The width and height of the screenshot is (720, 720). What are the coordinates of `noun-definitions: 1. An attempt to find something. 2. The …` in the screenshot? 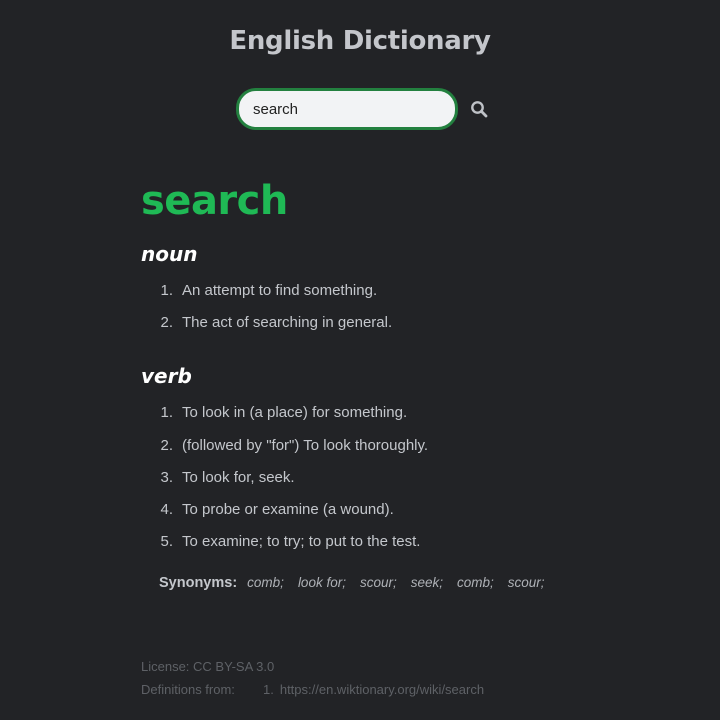 It's located at (391, 307).